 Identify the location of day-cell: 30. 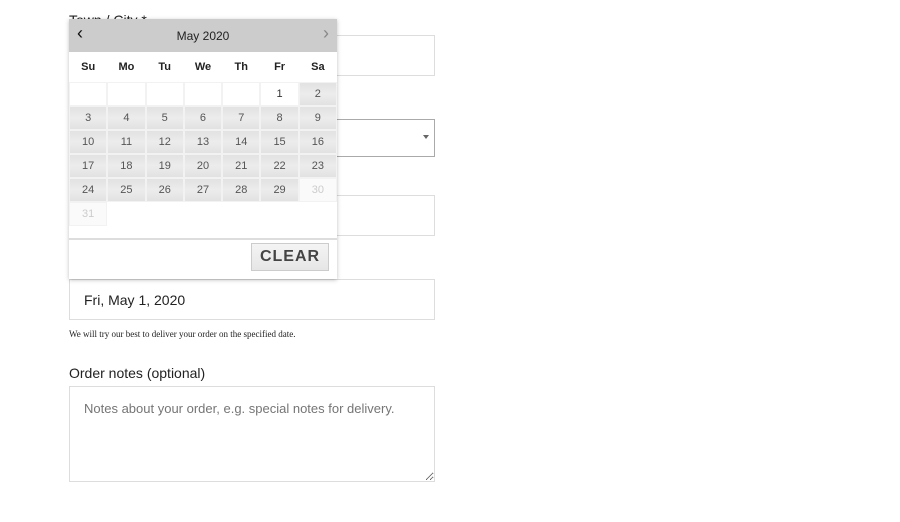
(317, 190).